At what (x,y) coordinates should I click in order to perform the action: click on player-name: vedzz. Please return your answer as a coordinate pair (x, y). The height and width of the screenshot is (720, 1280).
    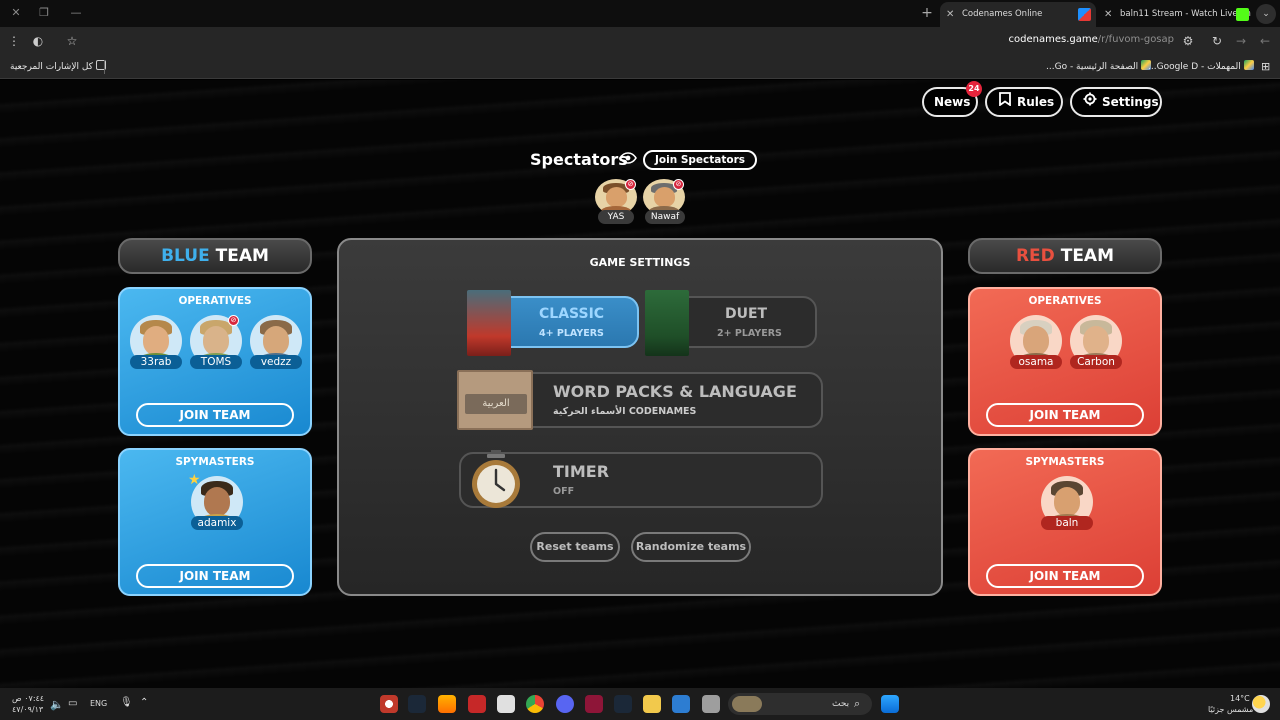
    Looking at the image, I should click on (276, 362).